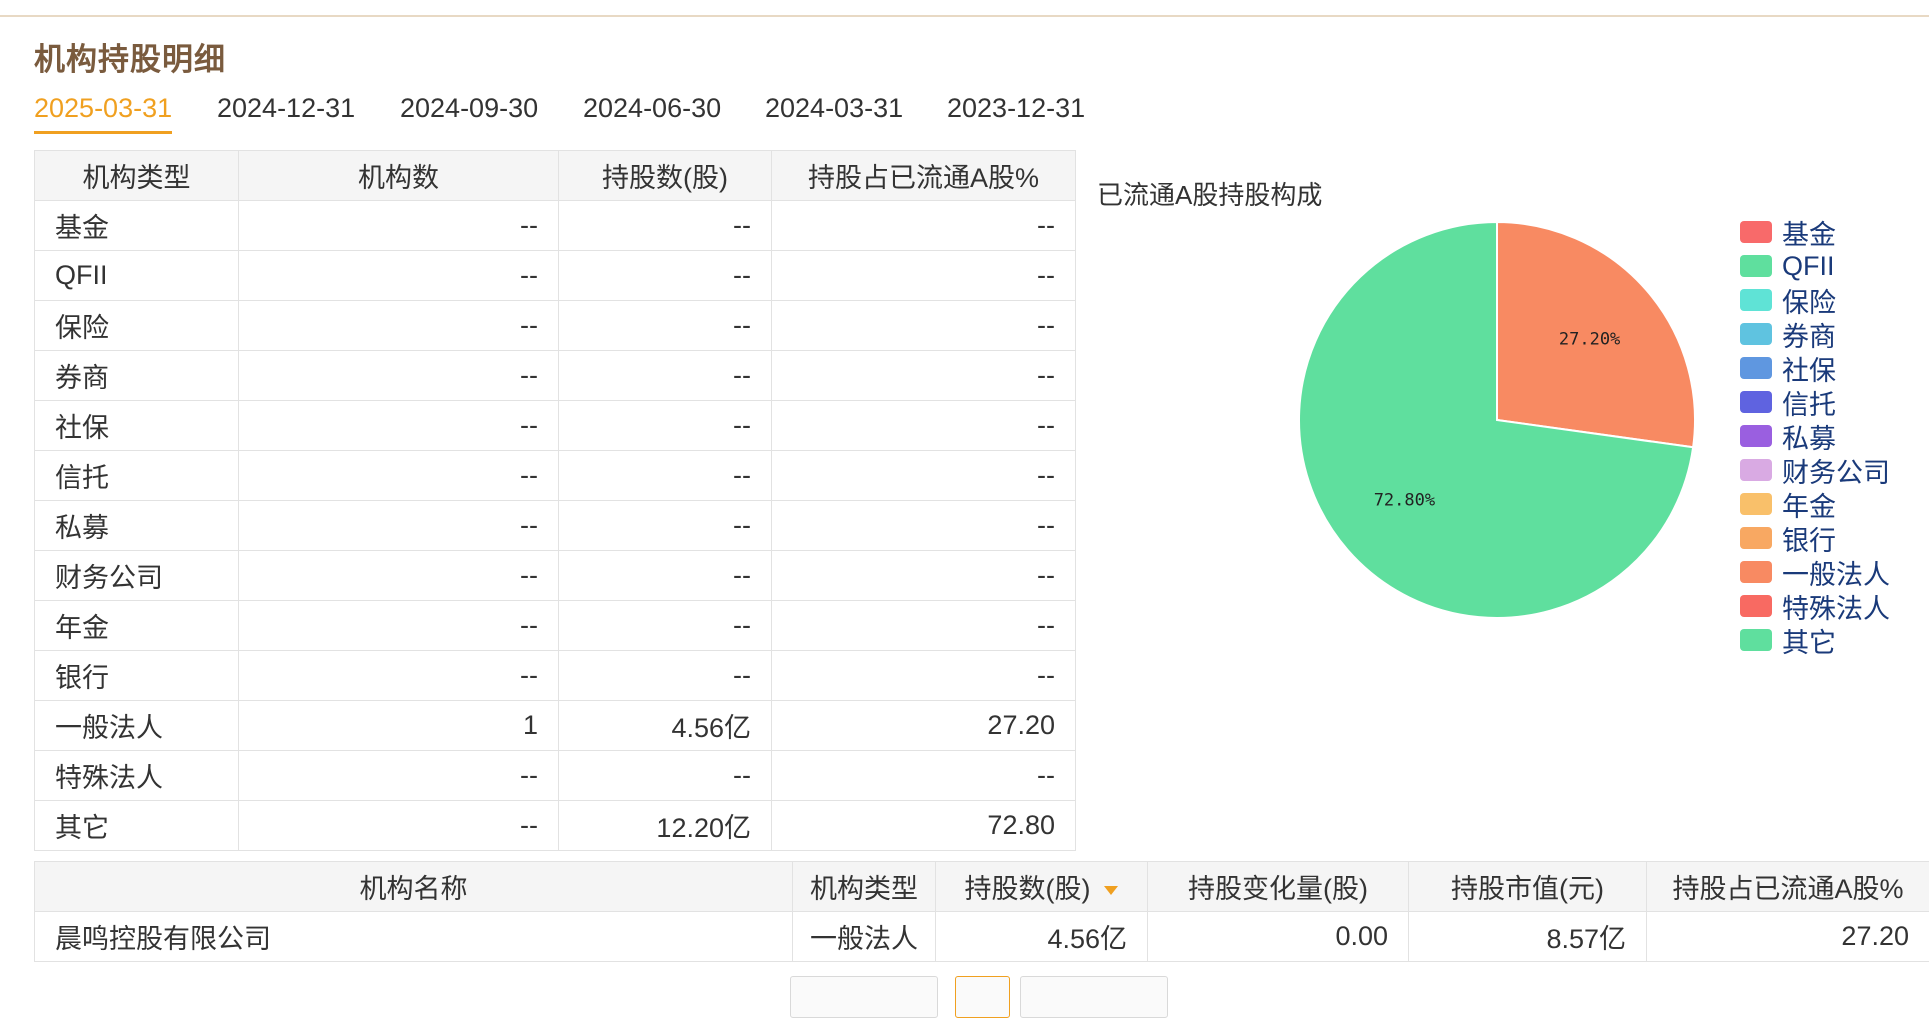  Describe the element at coordinates (665, 826) in the screenshot. I see `cell-shares: 12.20亿` at that location.